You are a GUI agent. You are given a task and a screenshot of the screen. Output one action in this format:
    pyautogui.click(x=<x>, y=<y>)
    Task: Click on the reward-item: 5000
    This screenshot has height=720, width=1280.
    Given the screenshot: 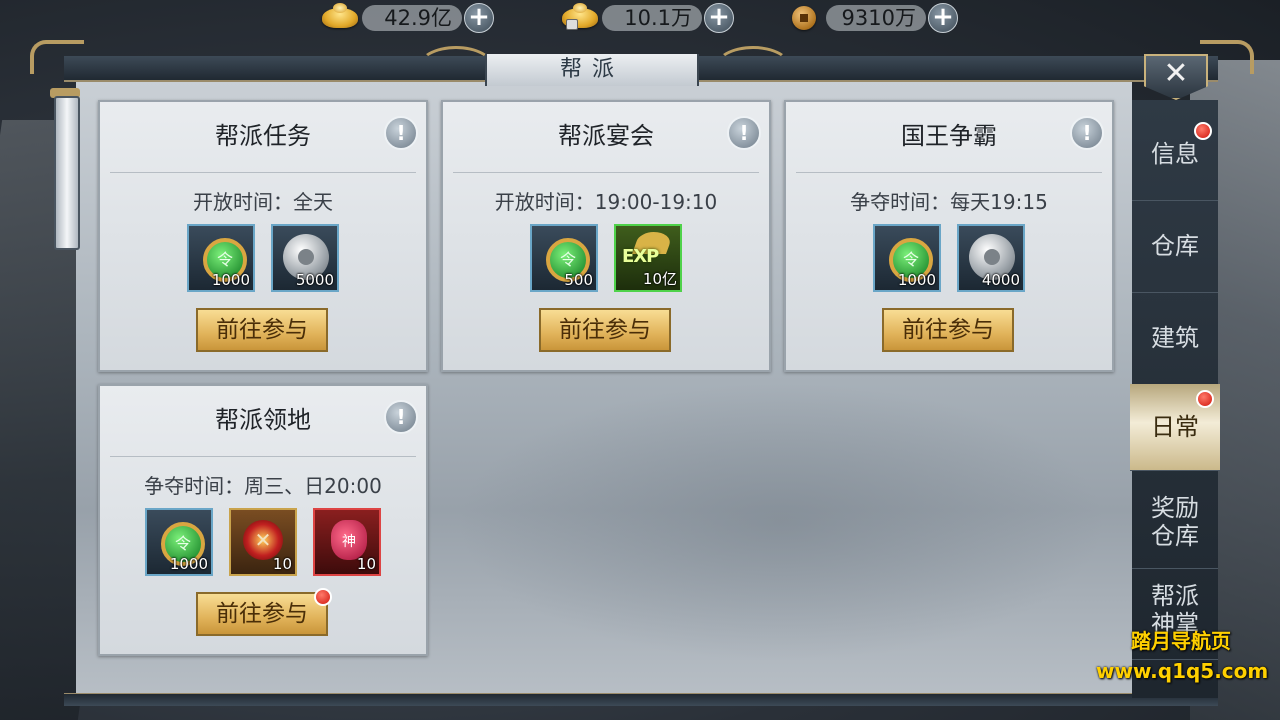 What is the action you would take?
    pyautogui.click(x=305, y=258)
    